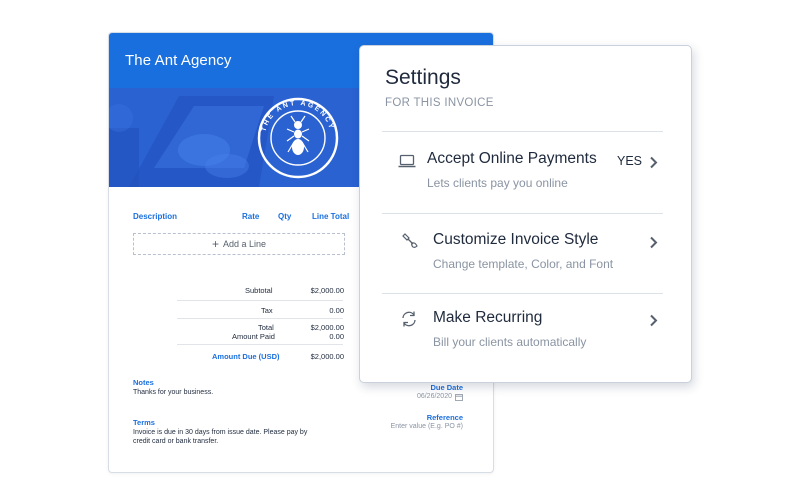 The image size is (800, 503). I want to click on notes-text: Thanks for your business., so click(173, 392).